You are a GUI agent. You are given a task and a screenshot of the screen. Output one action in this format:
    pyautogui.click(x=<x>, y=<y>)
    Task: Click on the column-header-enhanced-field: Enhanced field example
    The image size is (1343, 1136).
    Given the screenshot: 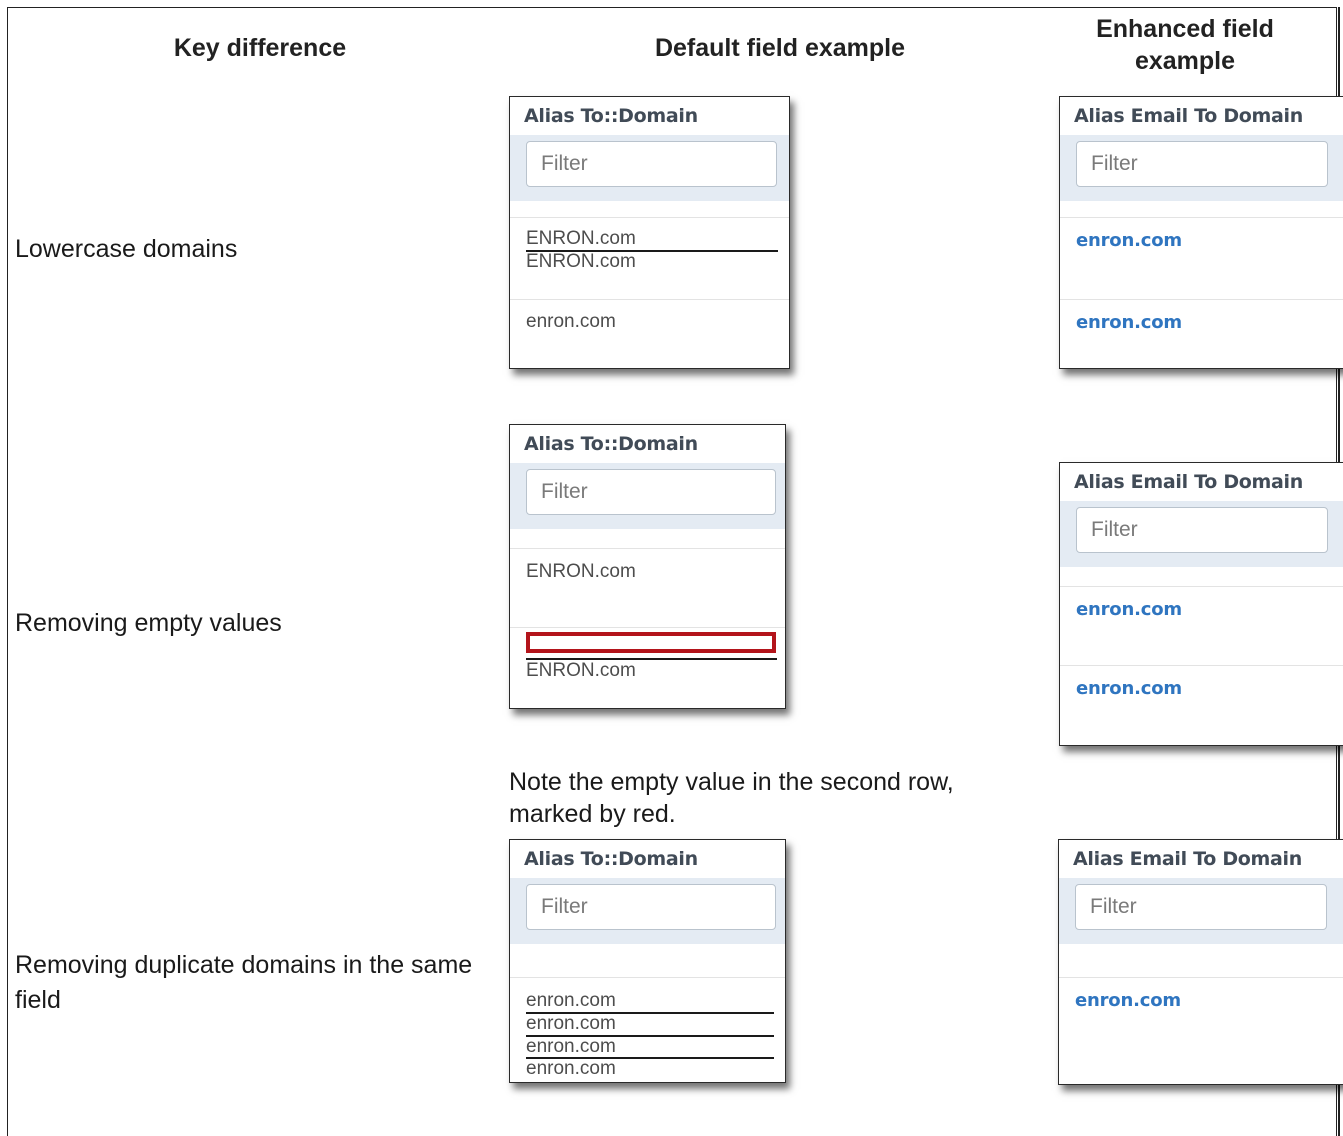 What is the action you would take?
    pyautogui.click(x=1185, y=45)
    